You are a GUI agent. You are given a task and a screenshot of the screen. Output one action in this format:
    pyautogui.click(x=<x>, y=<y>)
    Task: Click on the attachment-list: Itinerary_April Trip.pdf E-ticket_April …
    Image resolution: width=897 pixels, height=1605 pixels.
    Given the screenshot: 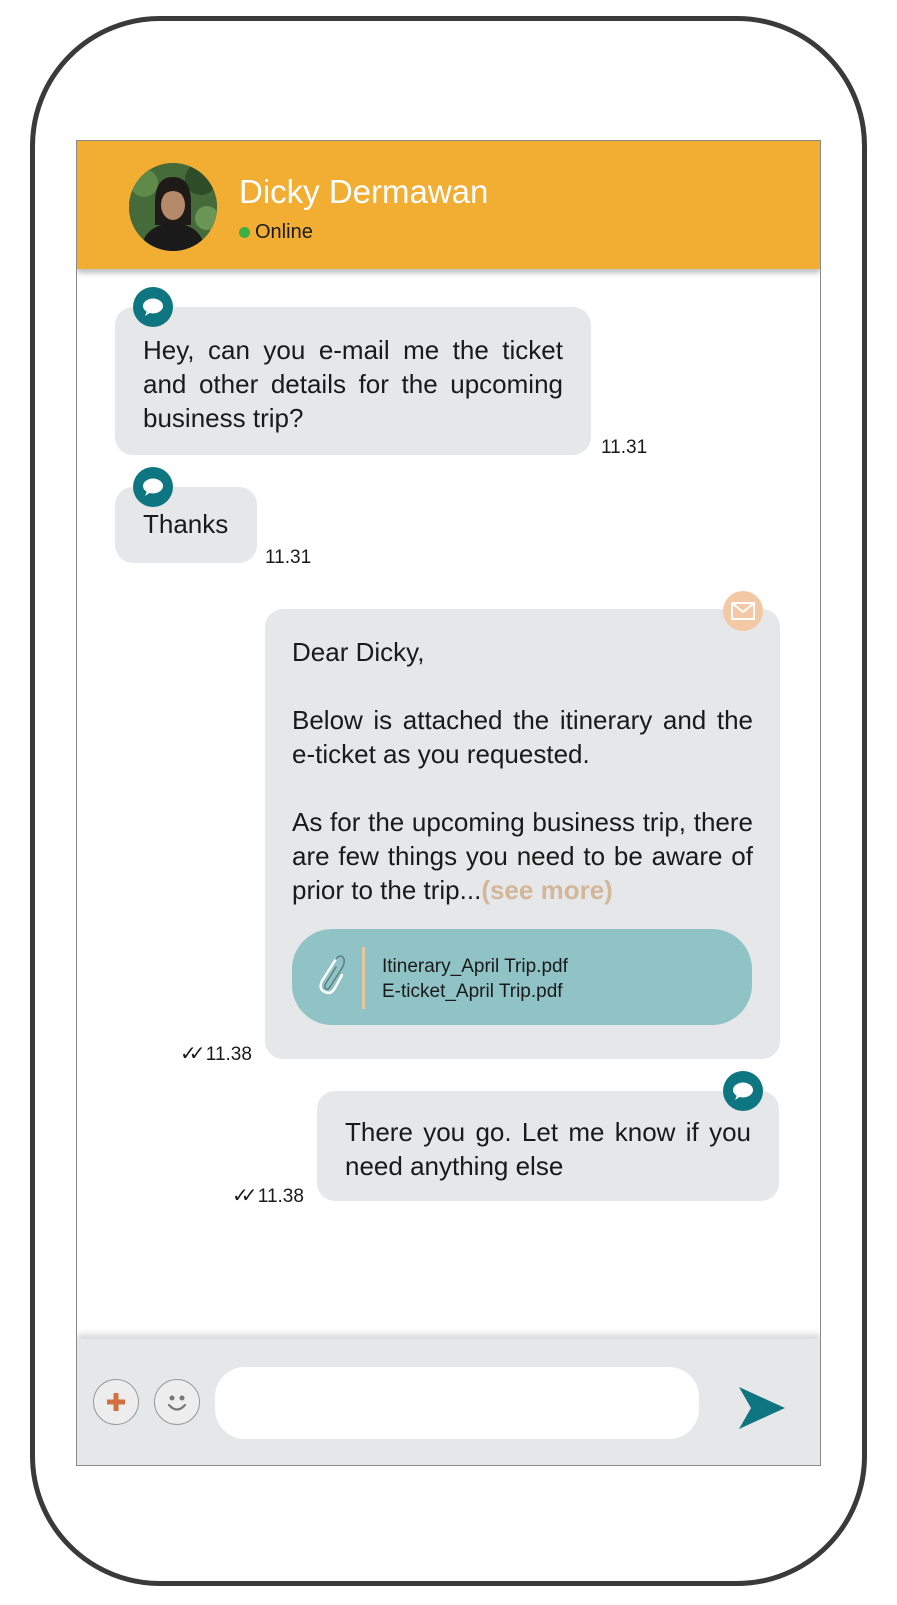 What is the action you would take?
    pyautogui.click(x=475, y=979)
    